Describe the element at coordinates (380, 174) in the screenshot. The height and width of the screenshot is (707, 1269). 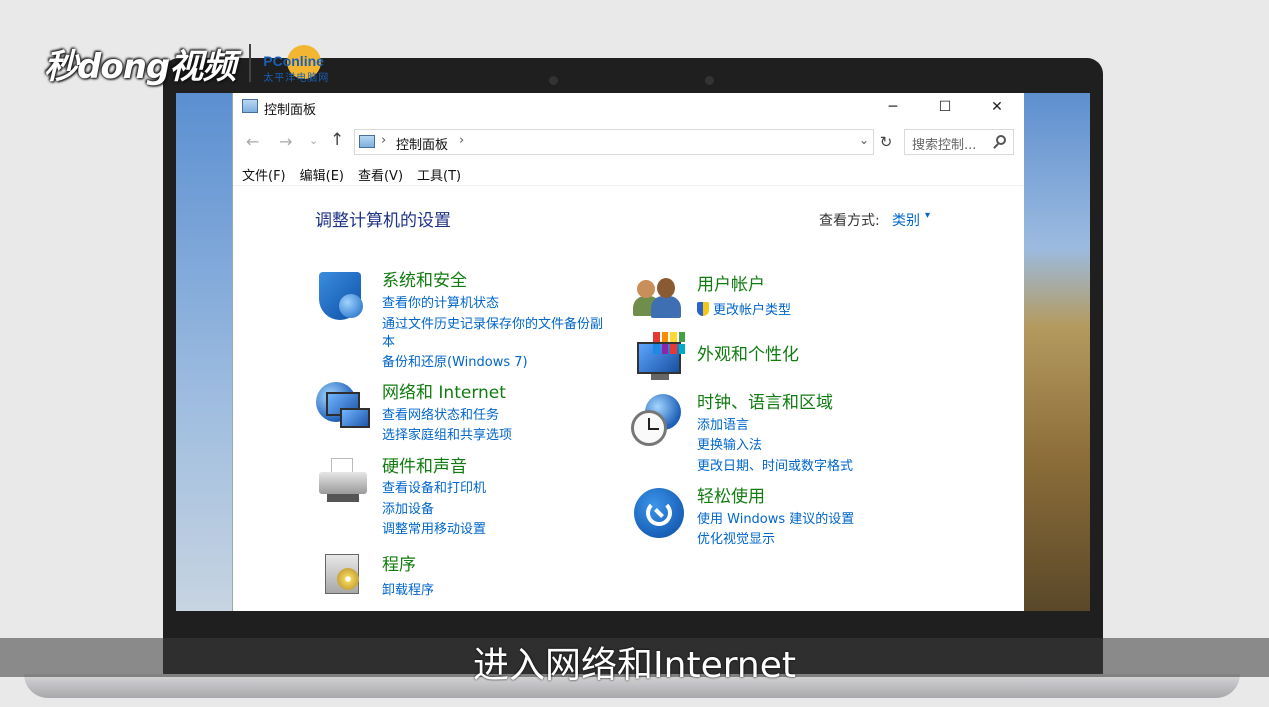
I see `menu-view: 查看(V)` at that location.